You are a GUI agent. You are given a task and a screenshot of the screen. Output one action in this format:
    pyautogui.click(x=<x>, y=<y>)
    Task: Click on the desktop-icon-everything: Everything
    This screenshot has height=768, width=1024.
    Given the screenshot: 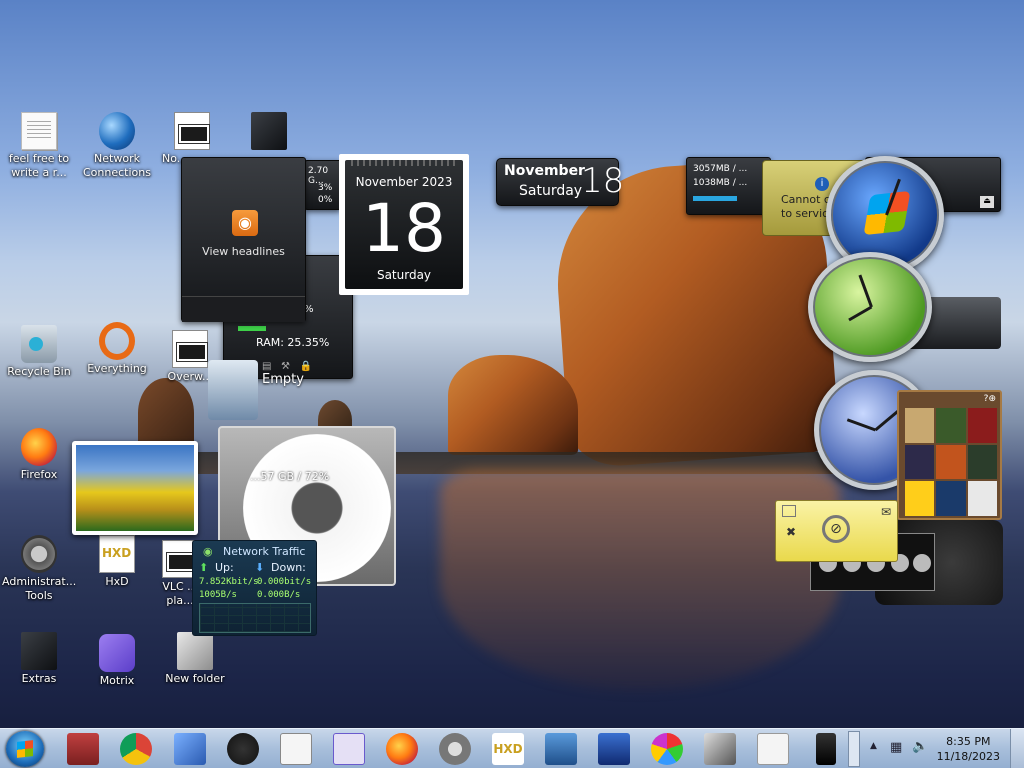 What is the action you would take?
    pyautogui.click(x=117, y=349)
    